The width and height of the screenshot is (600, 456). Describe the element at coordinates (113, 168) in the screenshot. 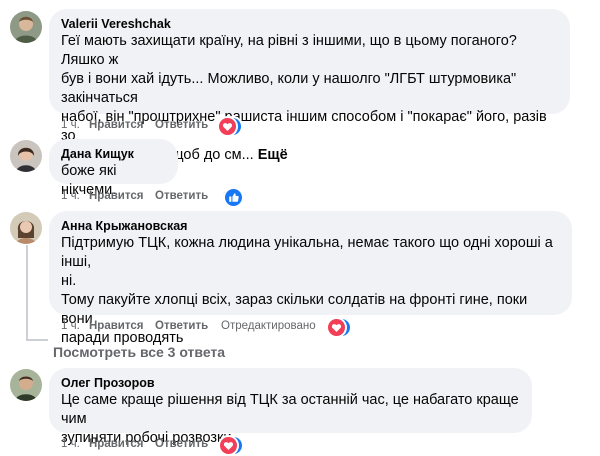

I see `comment-bubble: Дана Кищук боже які нікчеми.` at that location.